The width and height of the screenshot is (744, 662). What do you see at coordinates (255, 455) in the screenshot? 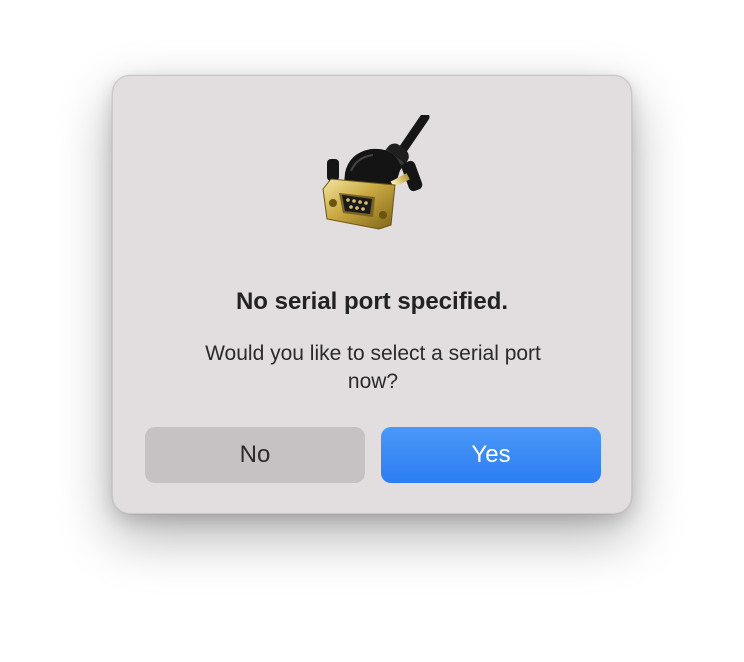
I see `no-button: No` at bounding box center [255, 455].